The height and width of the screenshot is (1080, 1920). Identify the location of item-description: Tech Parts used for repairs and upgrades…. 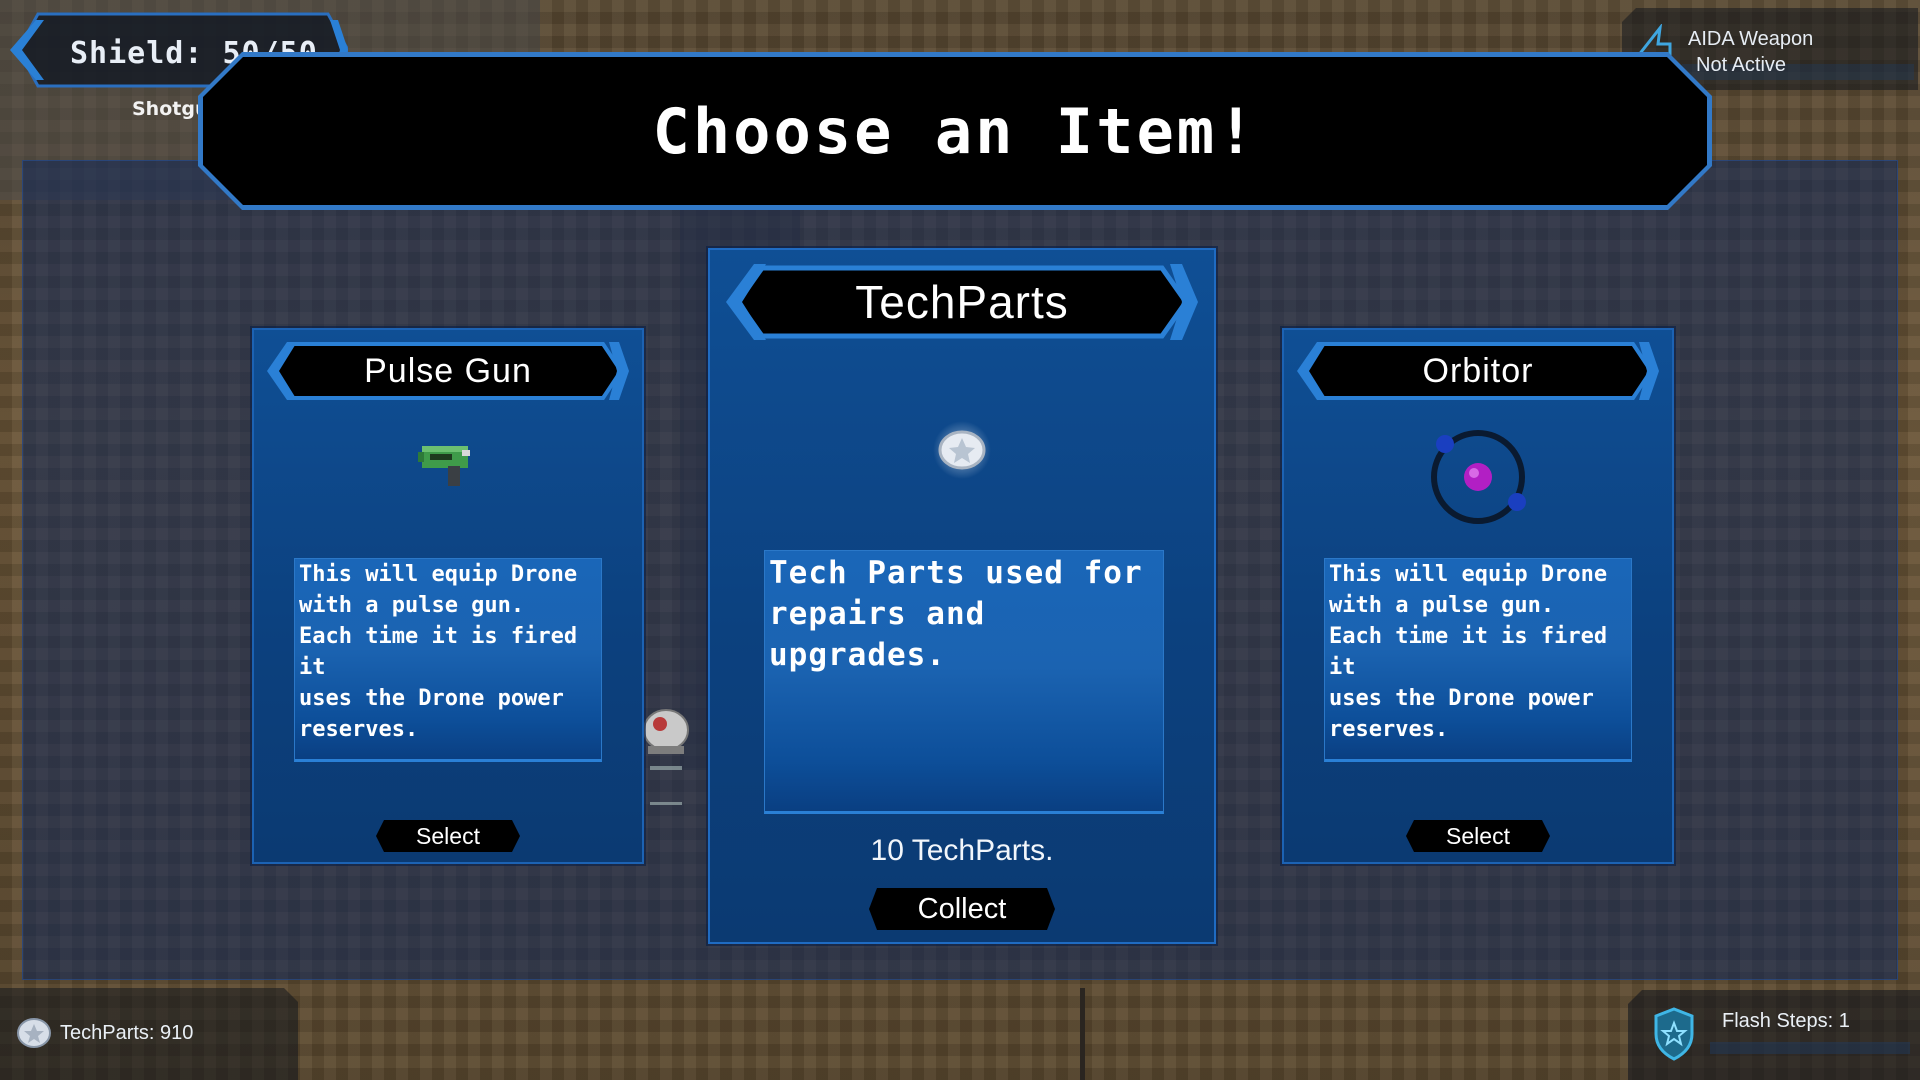
(956, 614).